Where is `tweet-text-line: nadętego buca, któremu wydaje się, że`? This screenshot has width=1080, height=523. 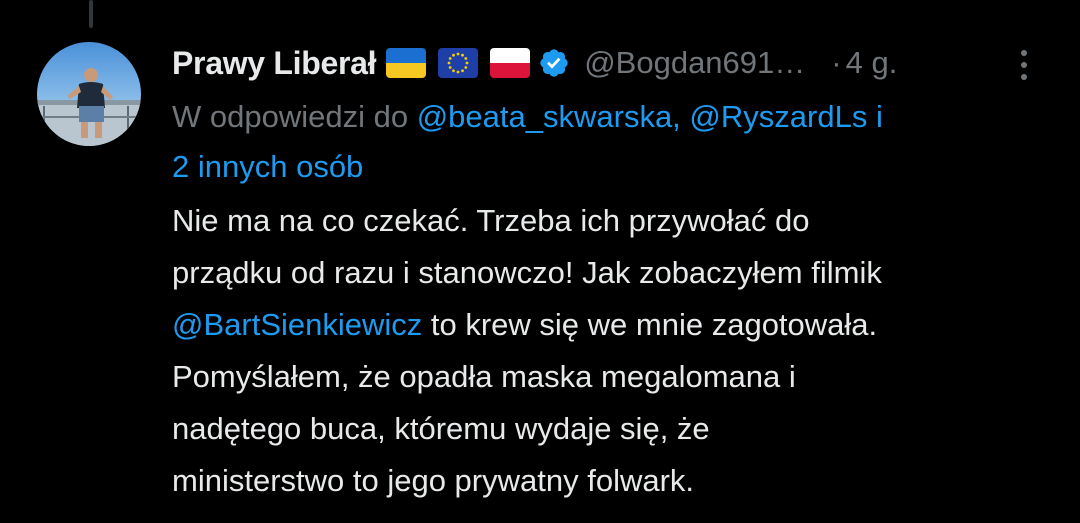 tweet-text-line: nadętego buca, któremu wydaje się, że is located at coordinates (441, 428).